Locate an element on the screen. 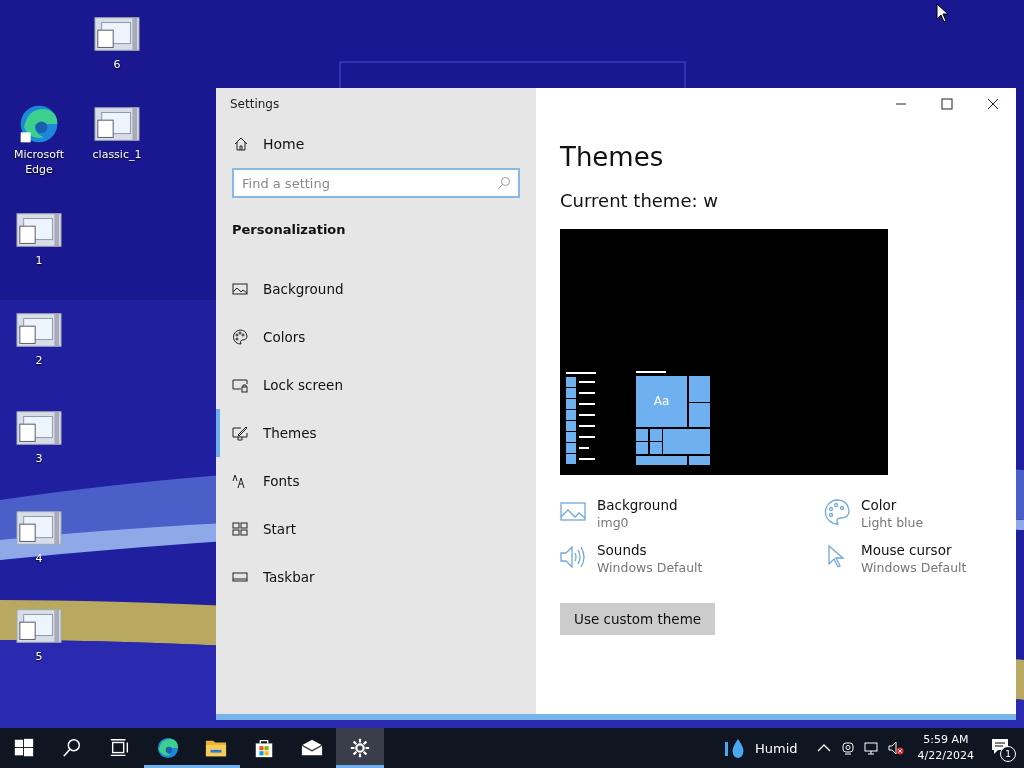 The height and width of the screenshot is (768, 1024). property-name: Background is located at coordinates (637, 505).